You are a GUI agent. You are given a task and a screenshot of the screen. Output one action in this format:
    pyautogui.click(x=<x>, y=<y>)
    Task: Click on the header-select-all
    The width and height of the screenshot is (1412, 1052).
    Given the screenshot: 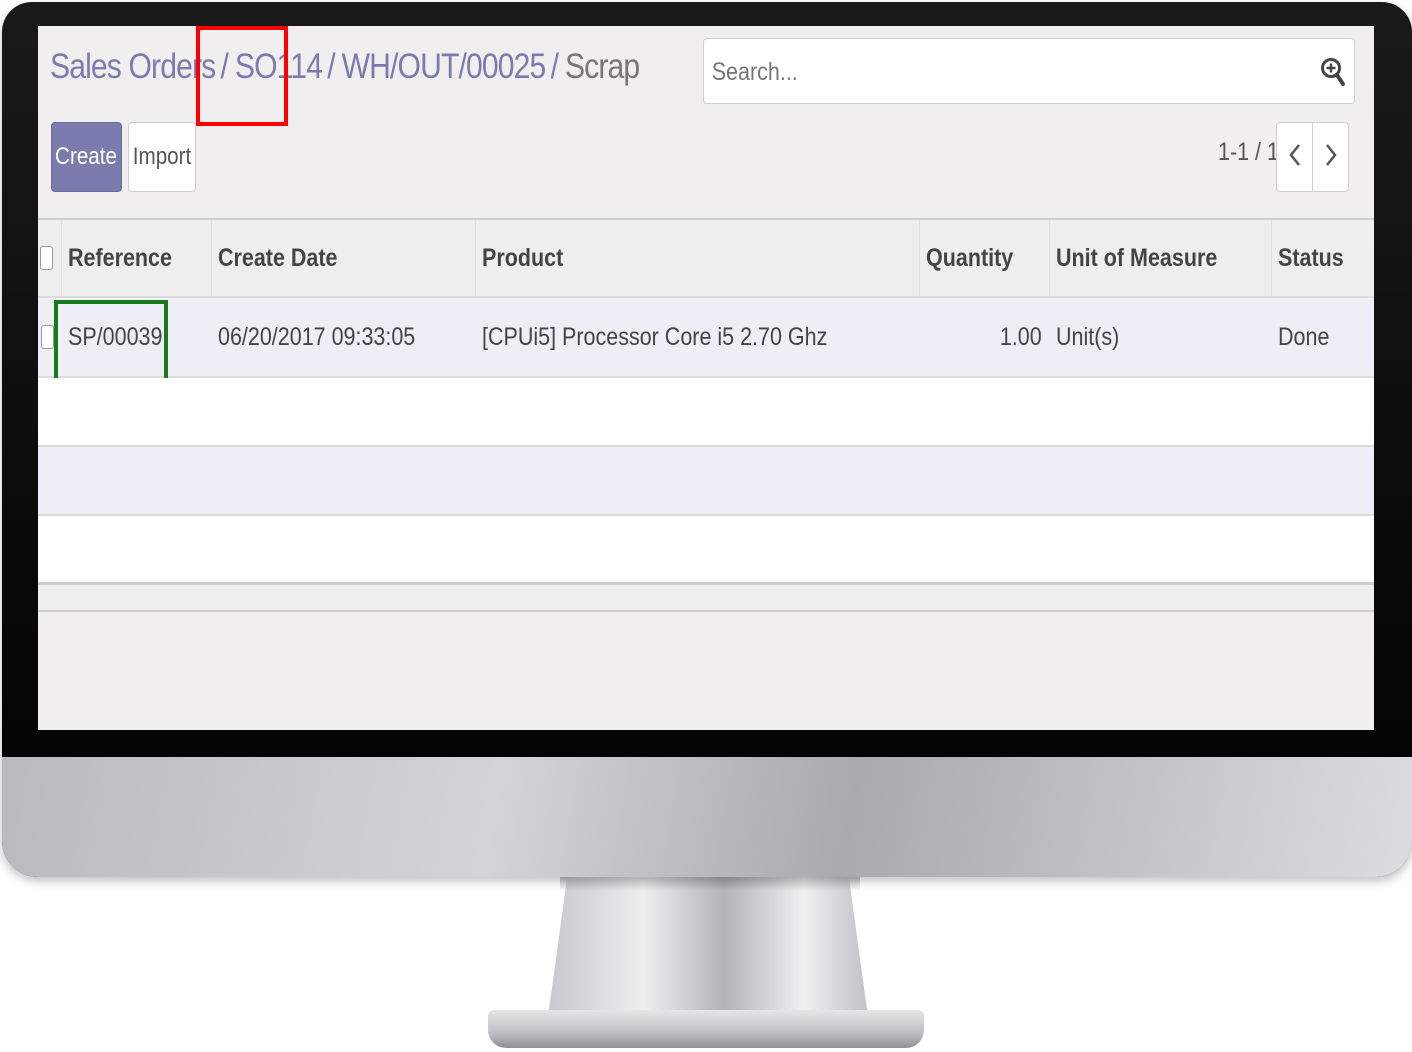 What is the action you would take?
    pyautogui.click(x=50, y=258)
    